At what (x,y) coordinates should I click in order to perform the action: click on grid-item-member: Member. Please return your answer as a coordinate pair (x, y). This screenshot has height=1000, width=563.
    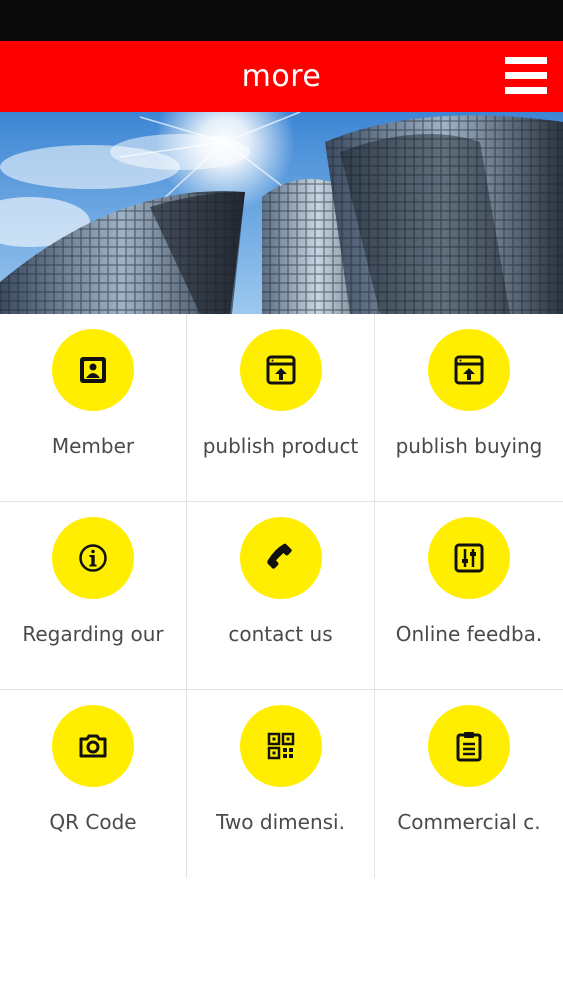
    Looking at the image, I should click on (93, 408).